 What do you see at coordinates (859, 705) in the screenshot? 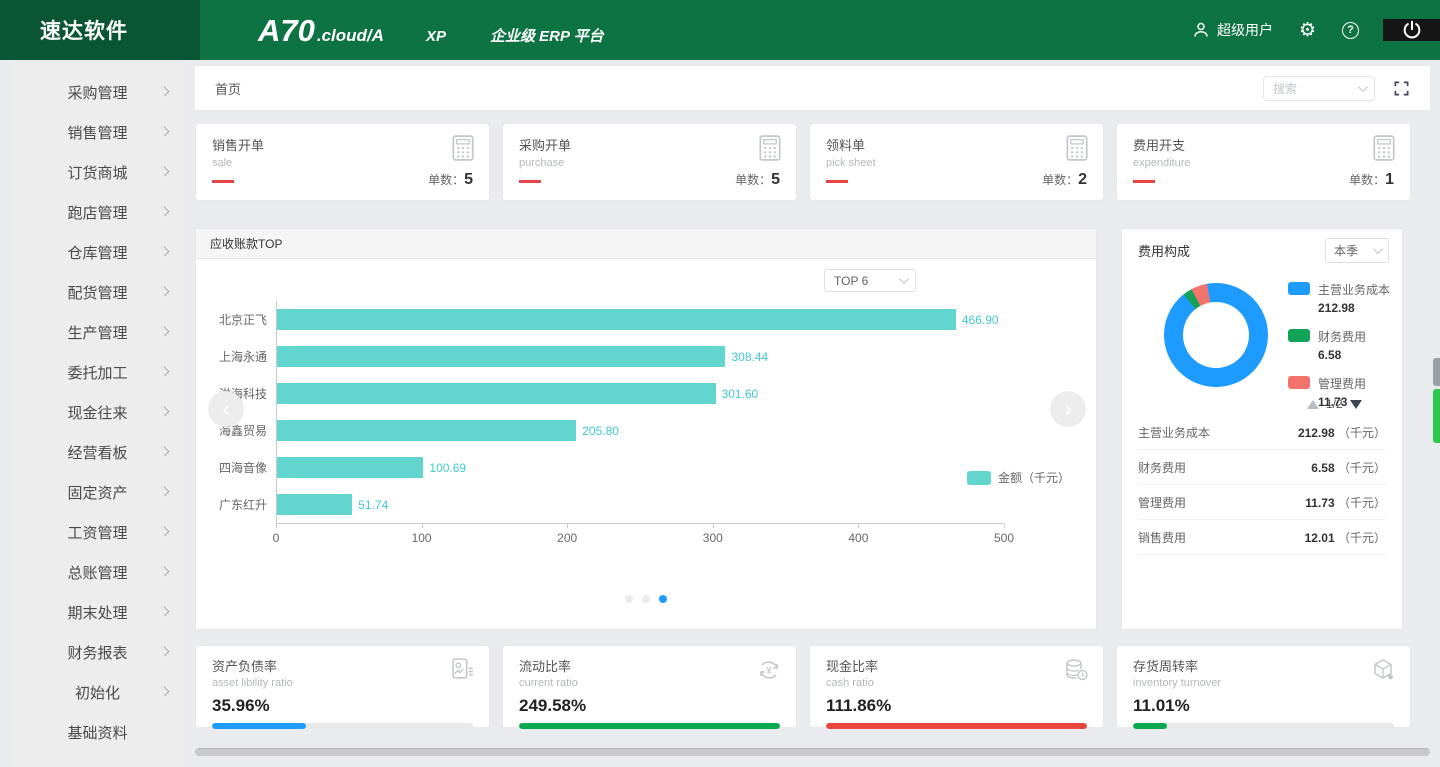
I see `ratio-card-value: 111.86%` at bounding box center [859, 705].